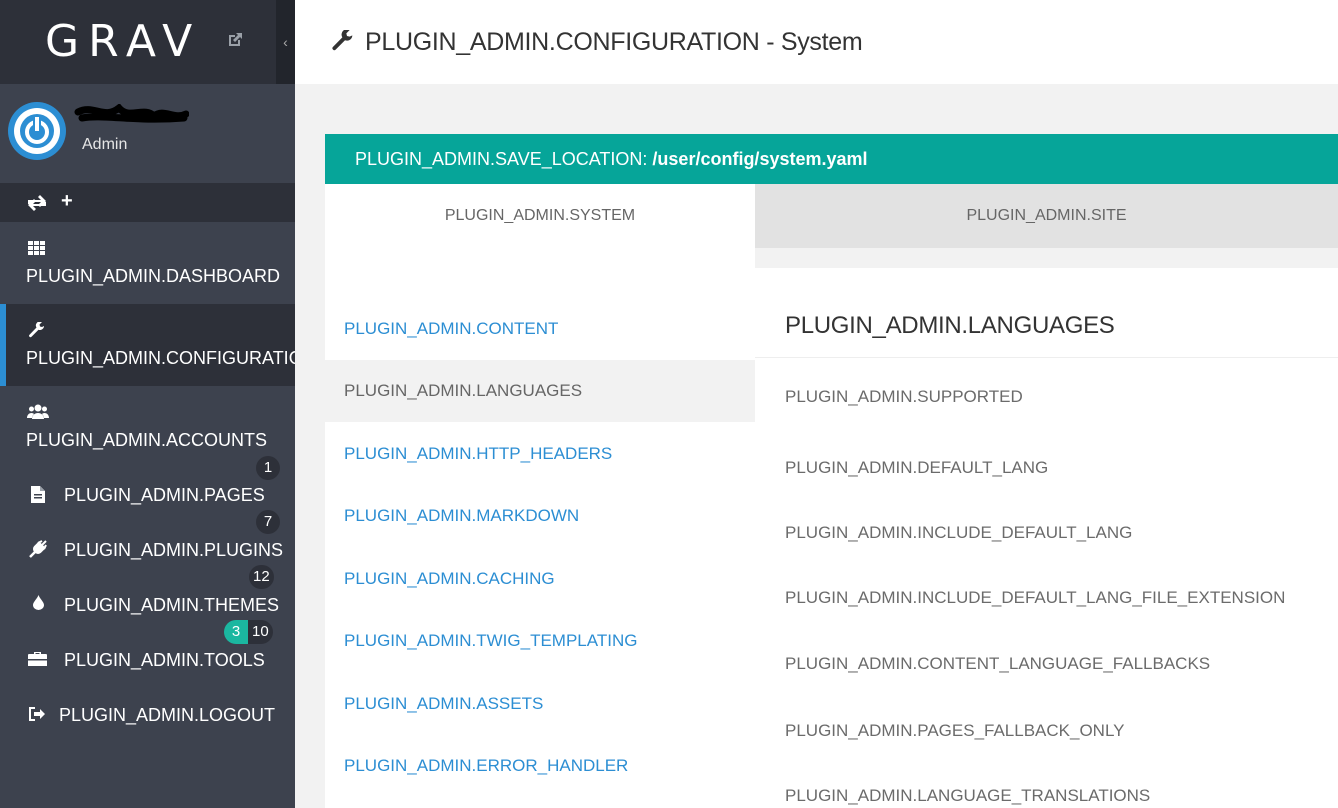 The width and height of the screenshot is (1338, 808). What do you see at coordinates (236, 632) in the screenshot?
I see `tools-updates-badge: 3` at bounding box center [236, 632].